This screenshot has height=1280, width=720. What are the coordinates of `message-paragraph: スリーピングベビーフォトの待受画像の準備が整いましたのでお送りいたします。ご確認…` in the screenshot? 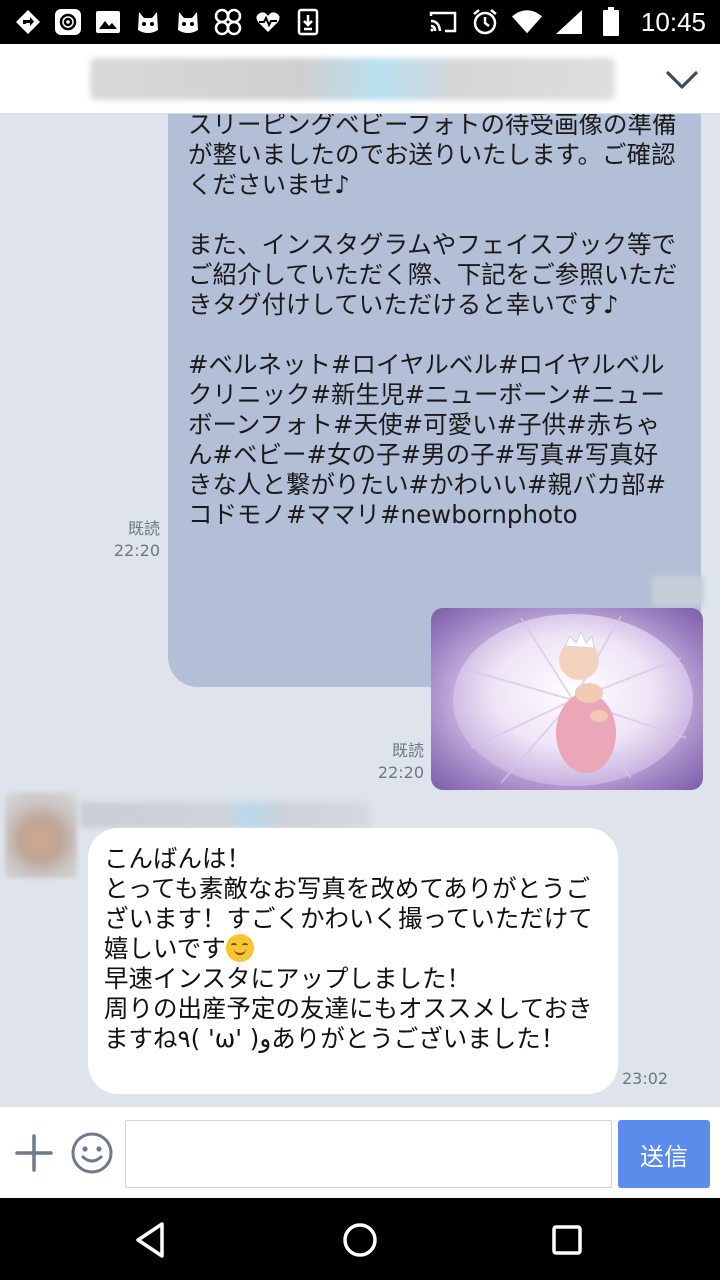 It's located at (432, 156).